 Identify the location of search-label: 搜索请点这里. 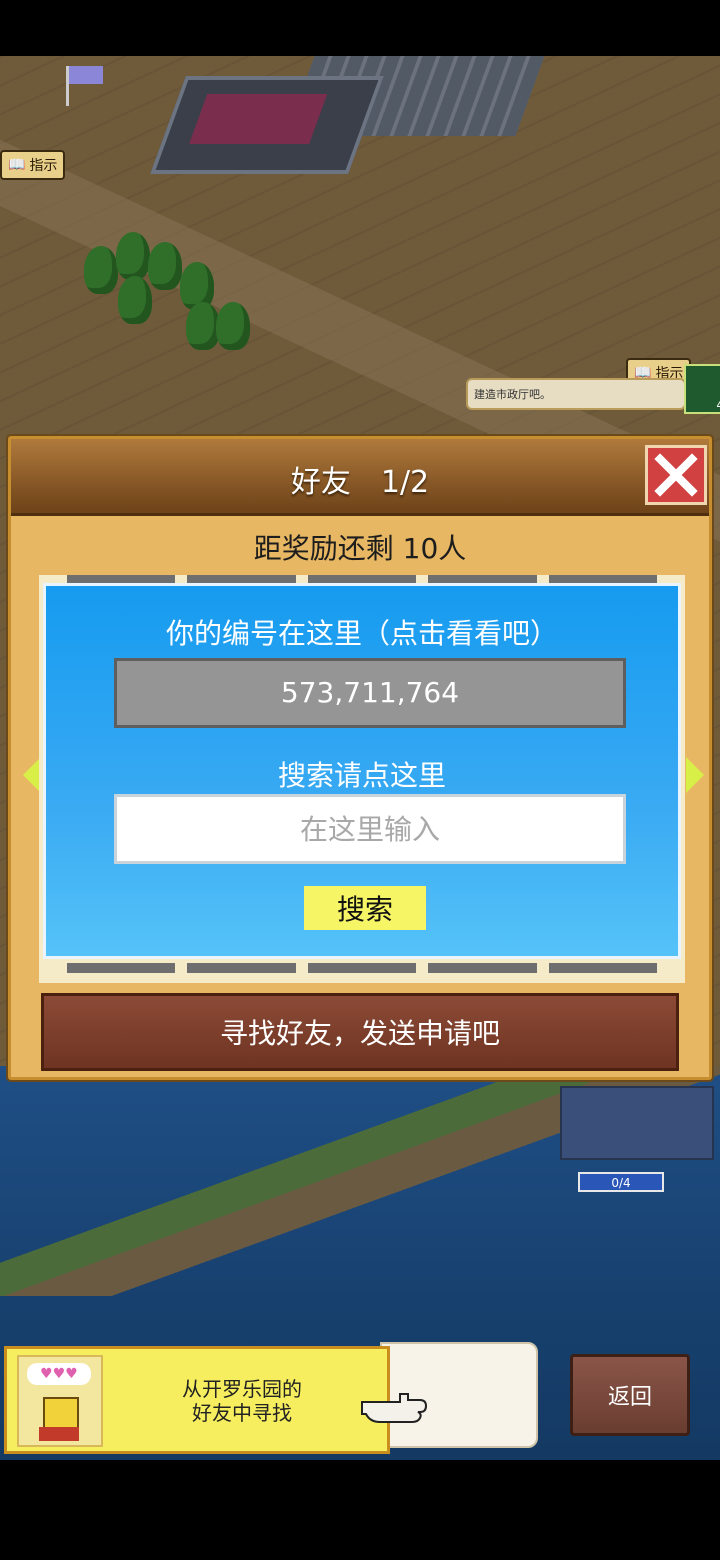
(361, 775).